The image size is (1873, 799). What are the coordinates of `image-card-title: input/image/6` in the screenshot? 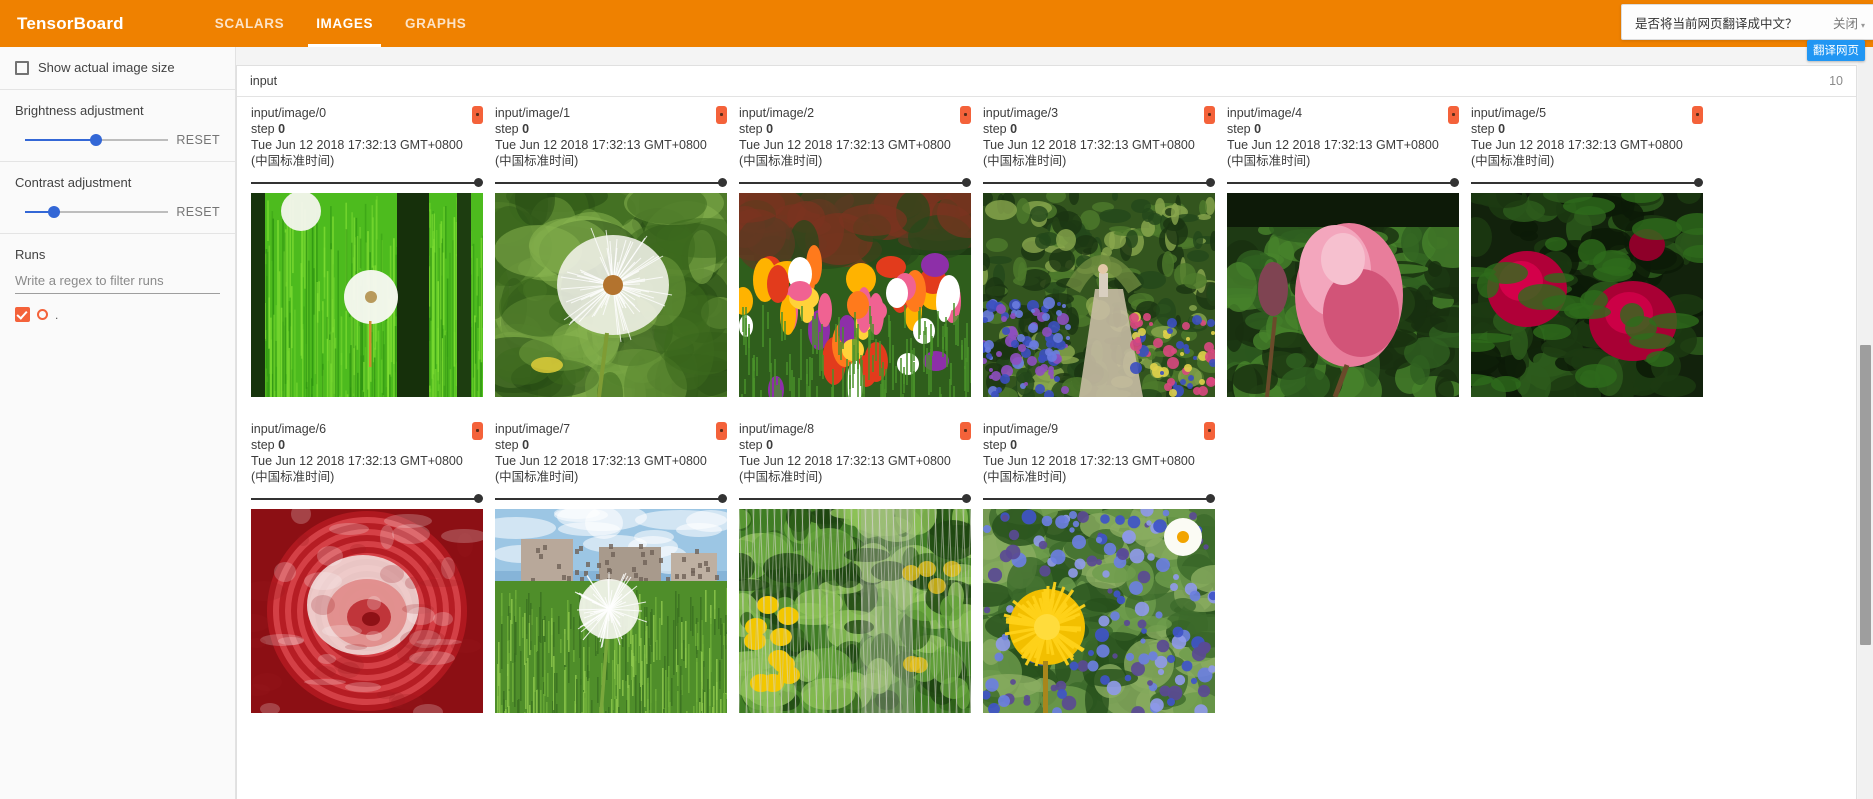 It's located at (289, 429).